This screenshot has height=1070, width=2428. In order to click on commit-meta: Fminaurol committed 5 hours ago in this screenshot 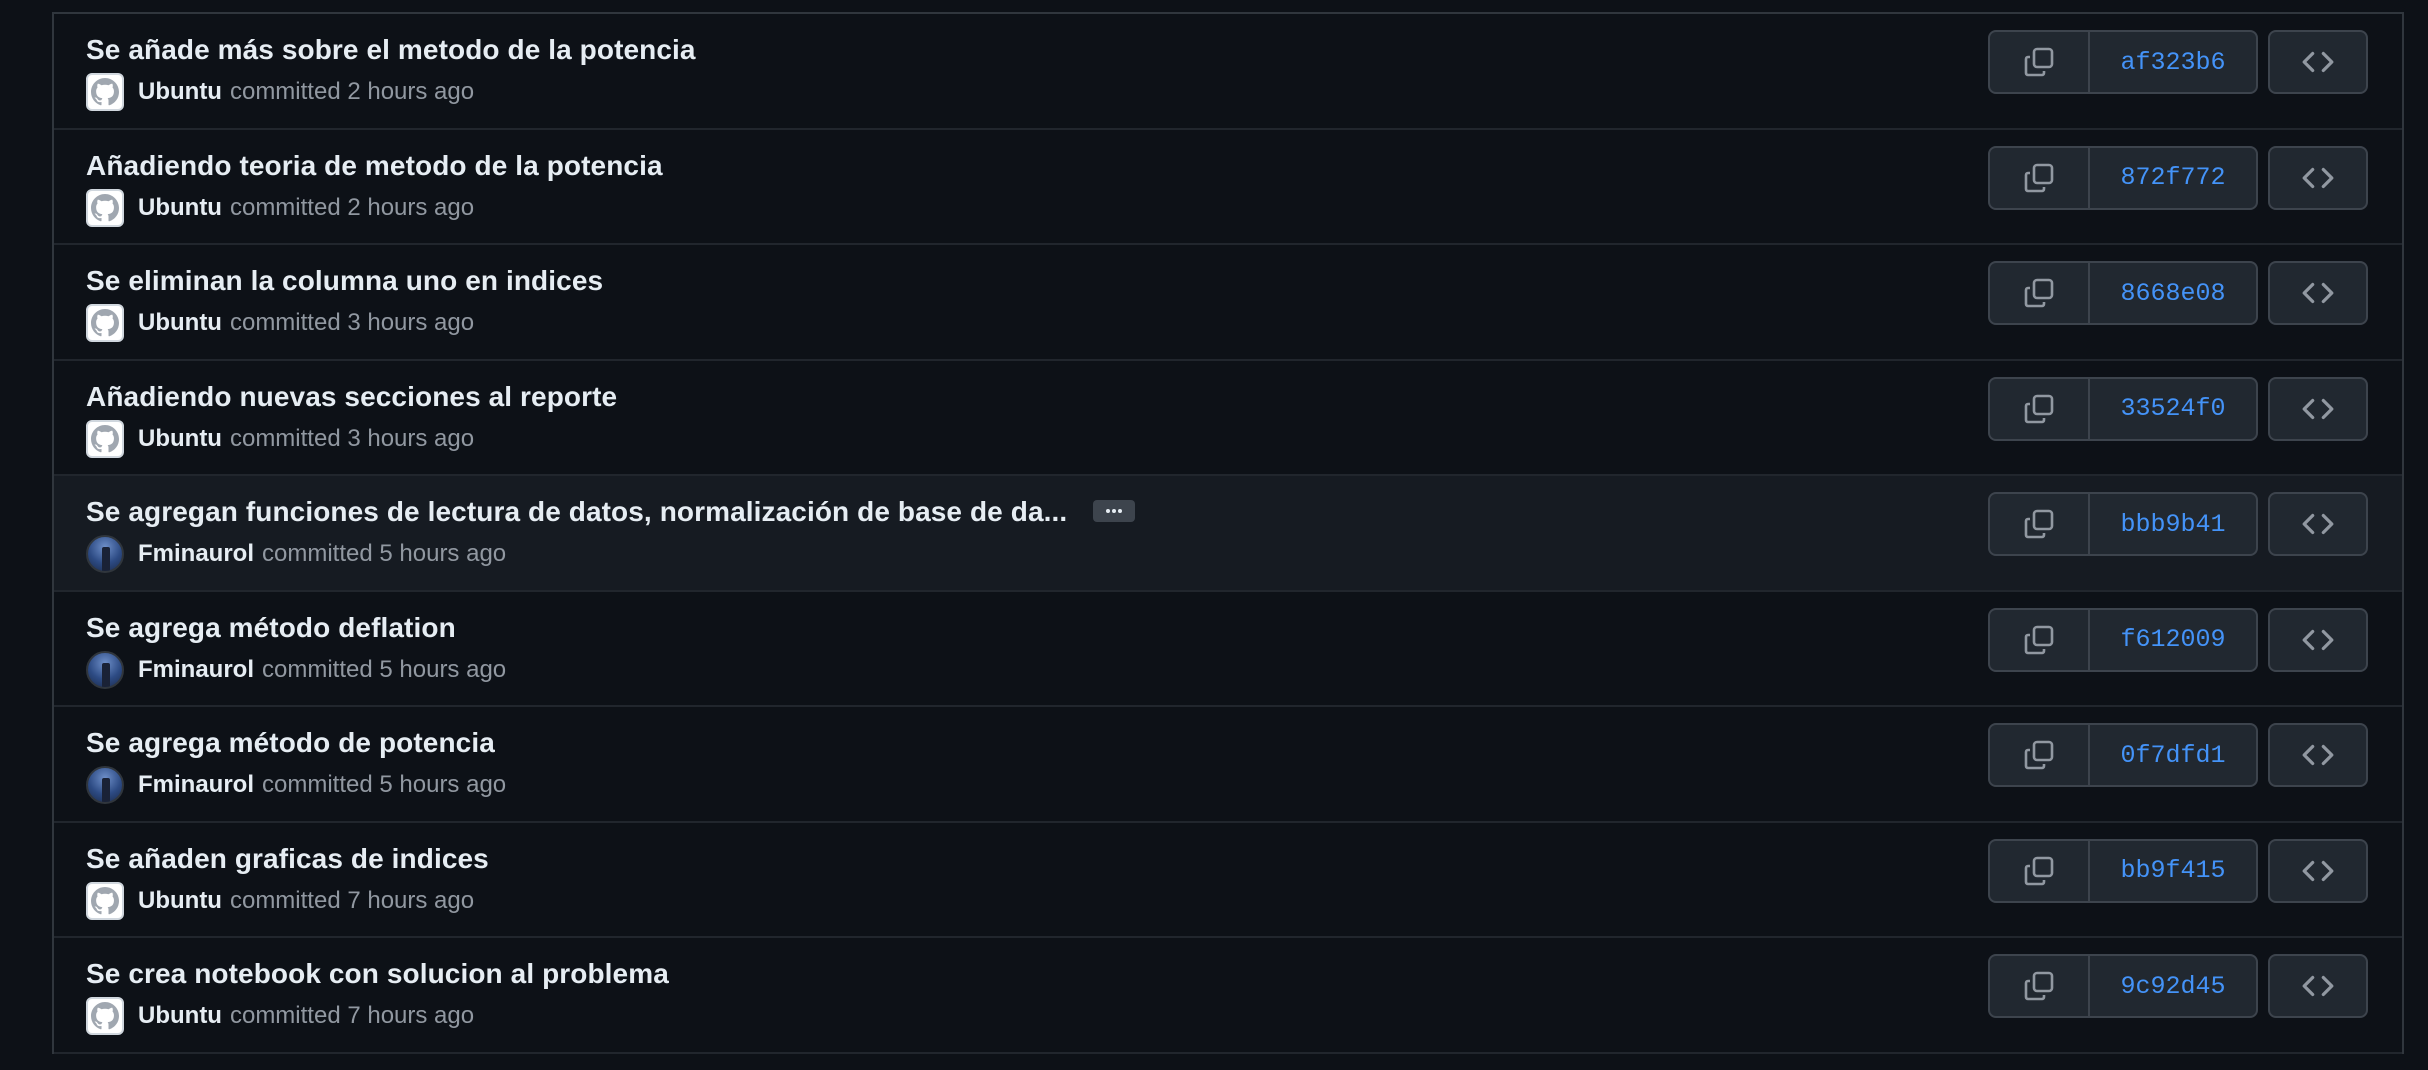, I will do `click(296, 785)`.